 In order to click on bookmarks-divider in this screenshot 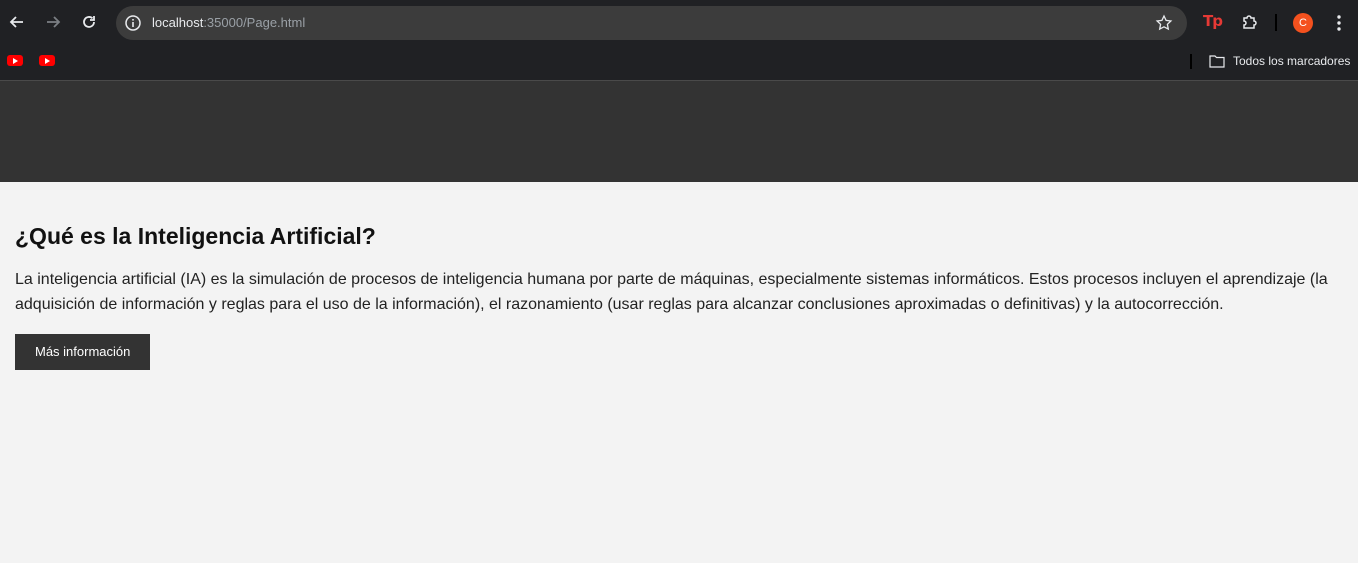, I will do `click(1191, 61)`.